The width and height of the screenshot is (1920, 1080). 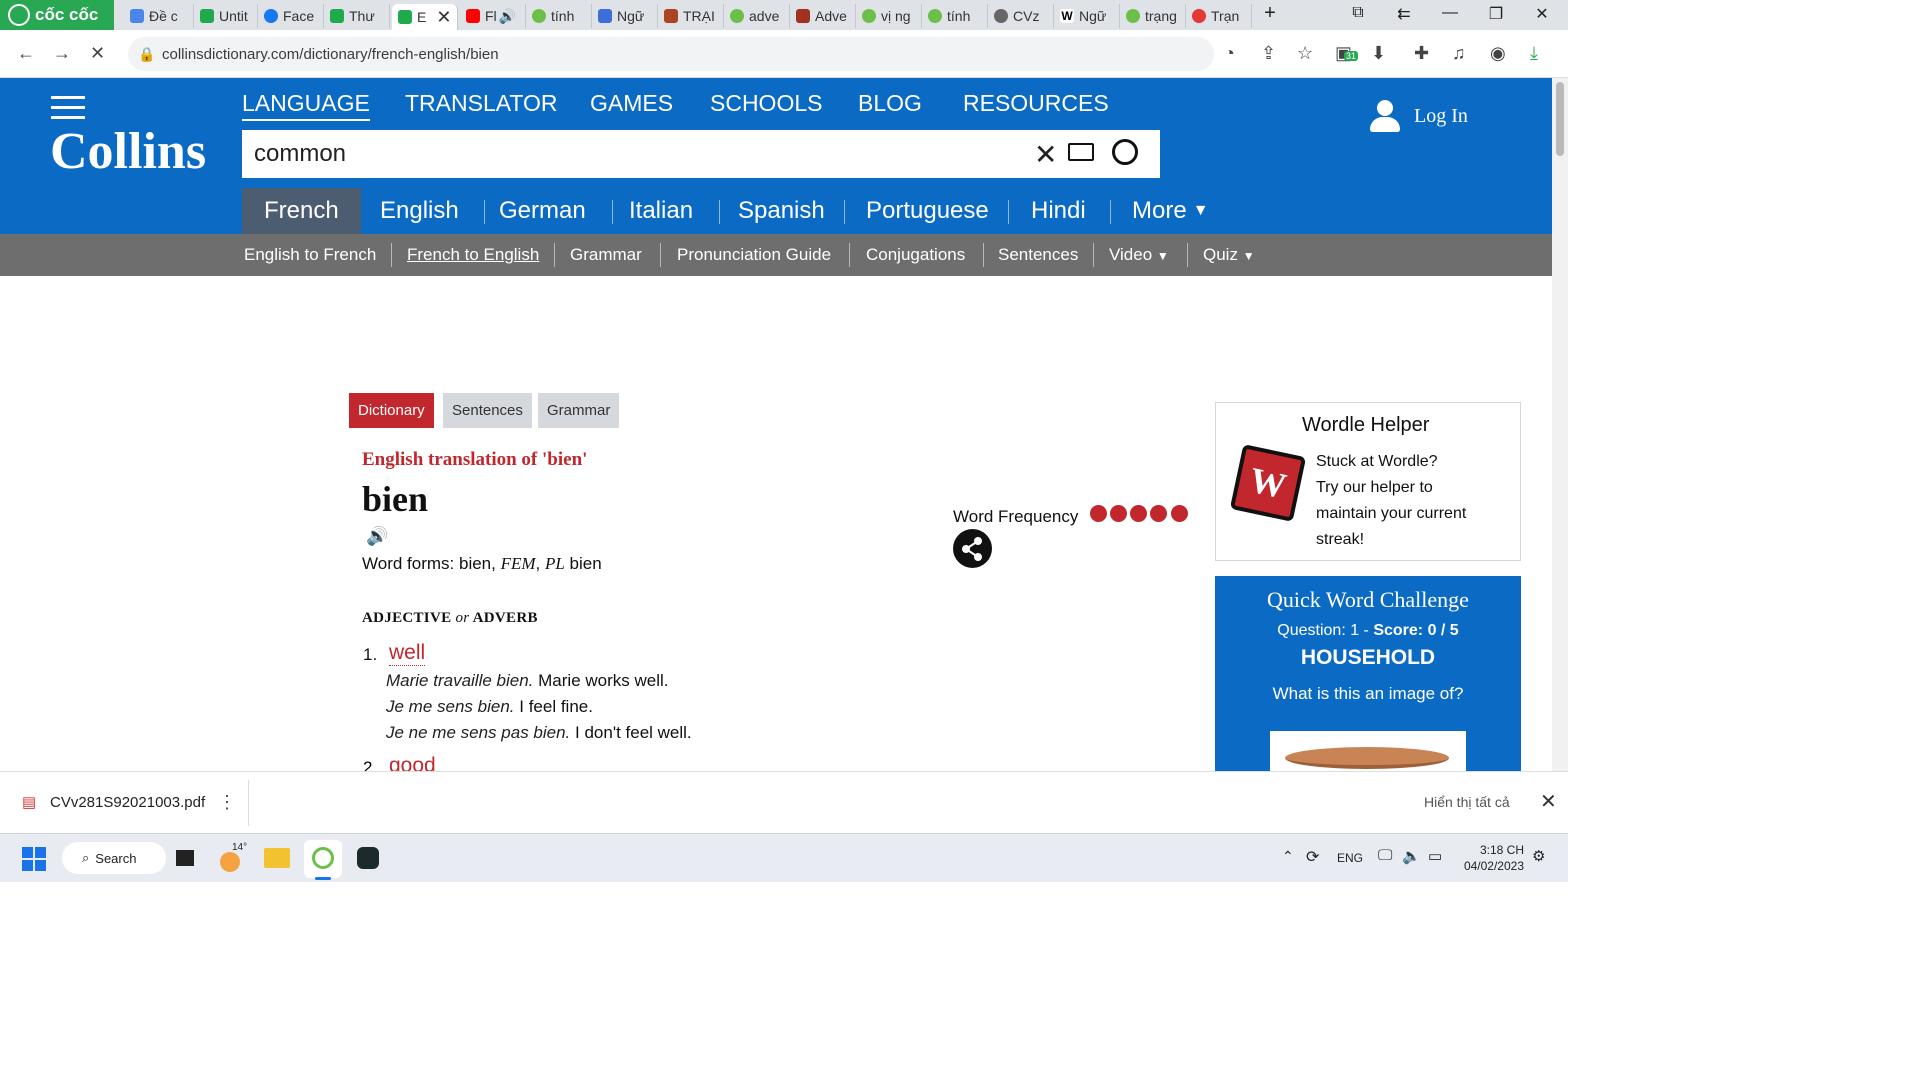 I want to click on forward-icon: →, so click(x=62, y=53).